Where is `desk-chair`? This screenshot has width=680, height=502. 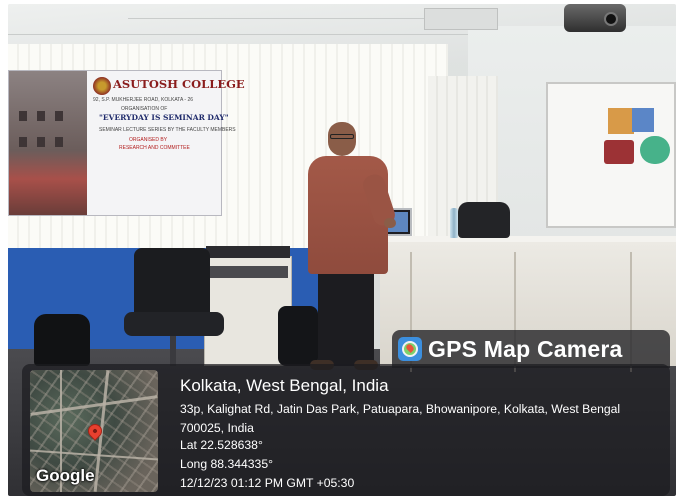
desk-chair is located at coordinates (484, 220).